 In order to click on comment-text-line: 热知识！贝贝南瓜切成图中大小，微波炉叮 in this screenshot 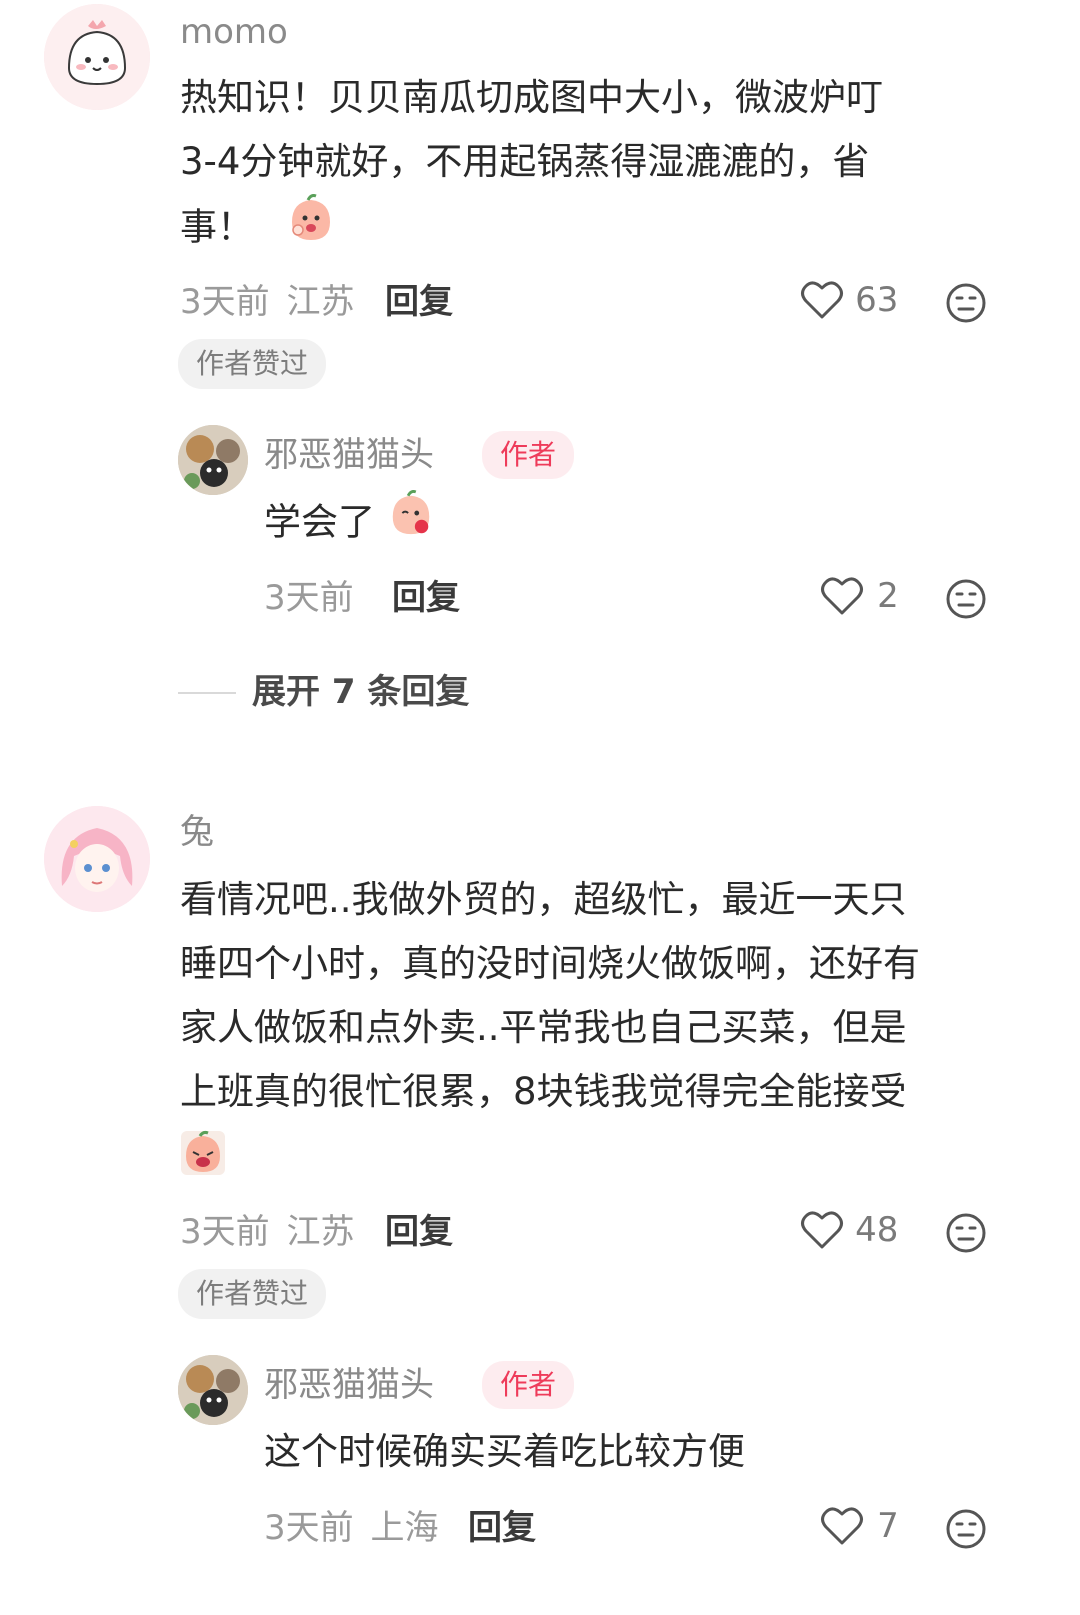, I will do `click(531, 97)`.